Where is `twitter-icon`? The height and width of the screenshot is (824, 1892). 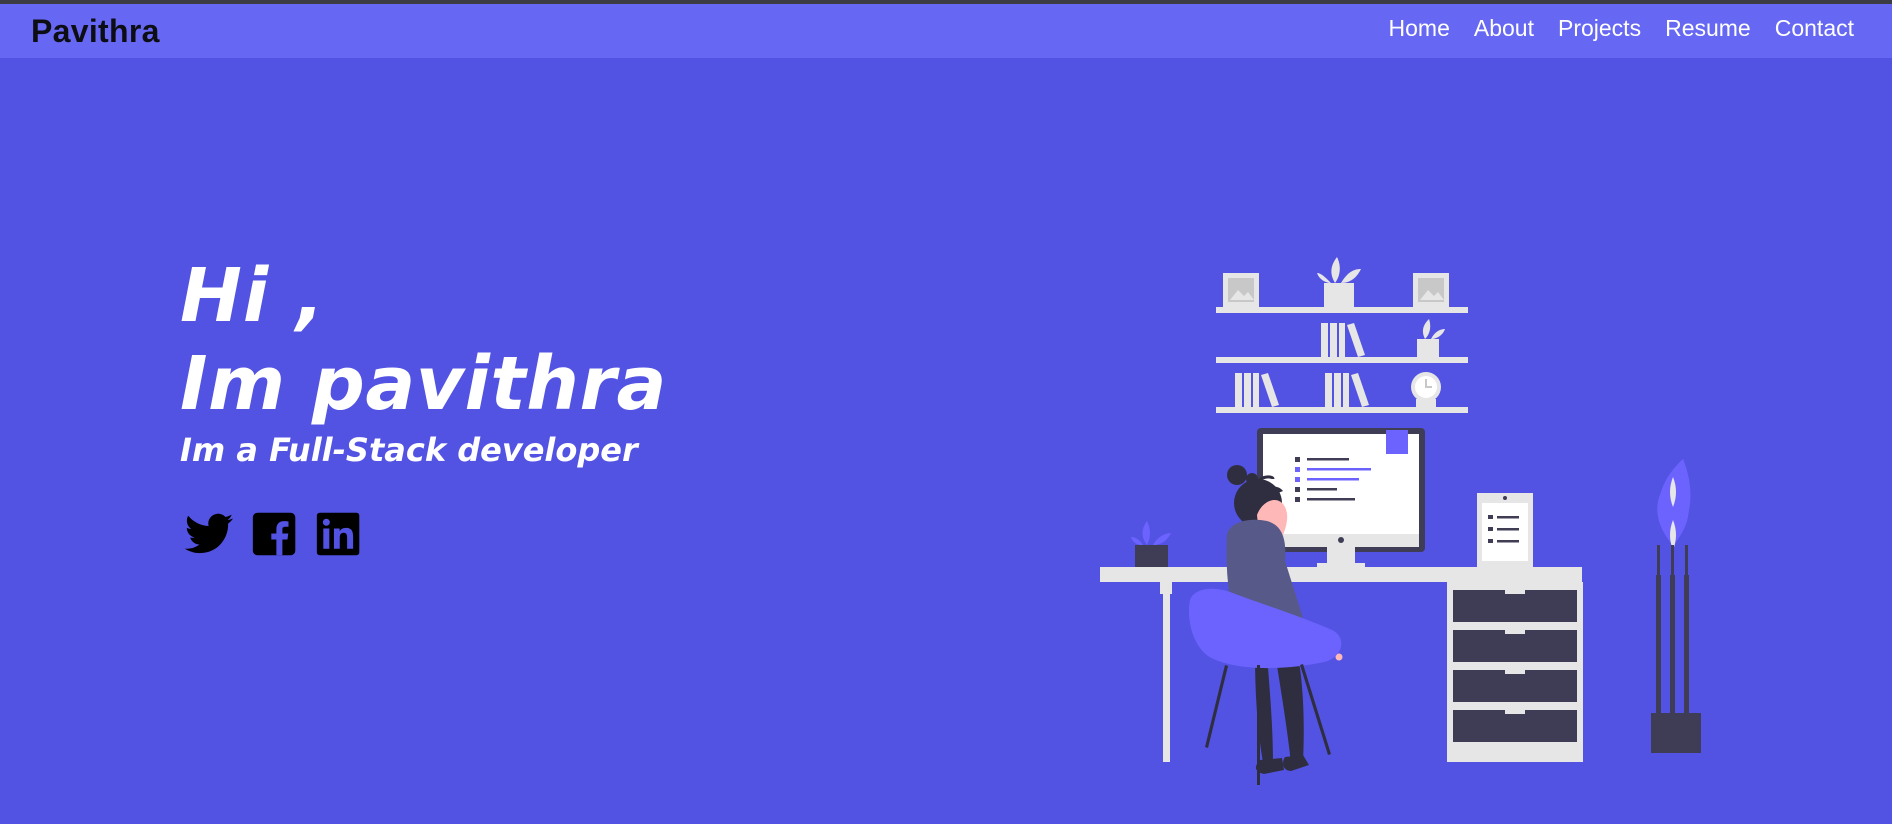
twitter-icon is located at coordinates (209, 534).